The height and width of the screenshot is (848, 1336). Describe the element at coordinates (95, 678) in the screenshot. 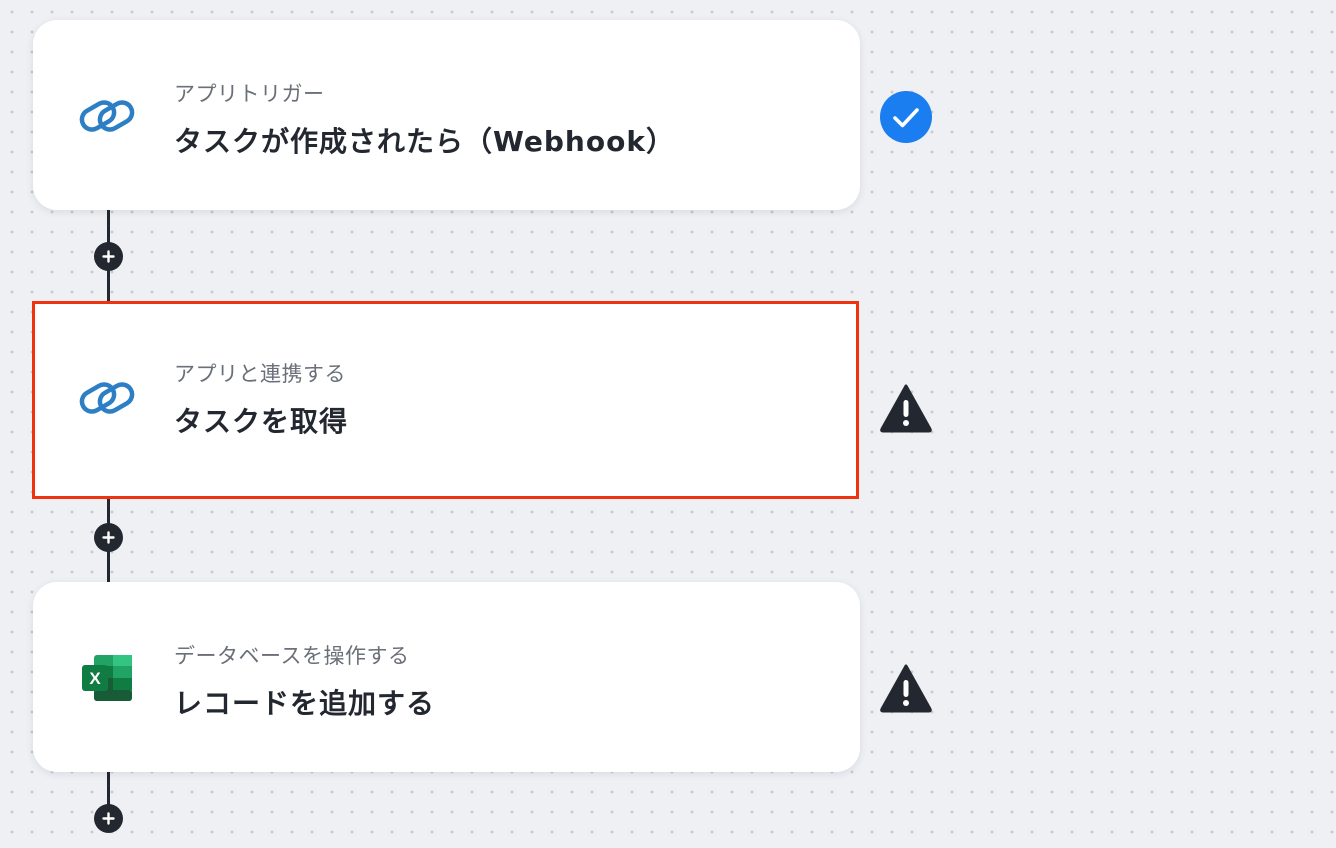

I see `svg-text: X` at that location.